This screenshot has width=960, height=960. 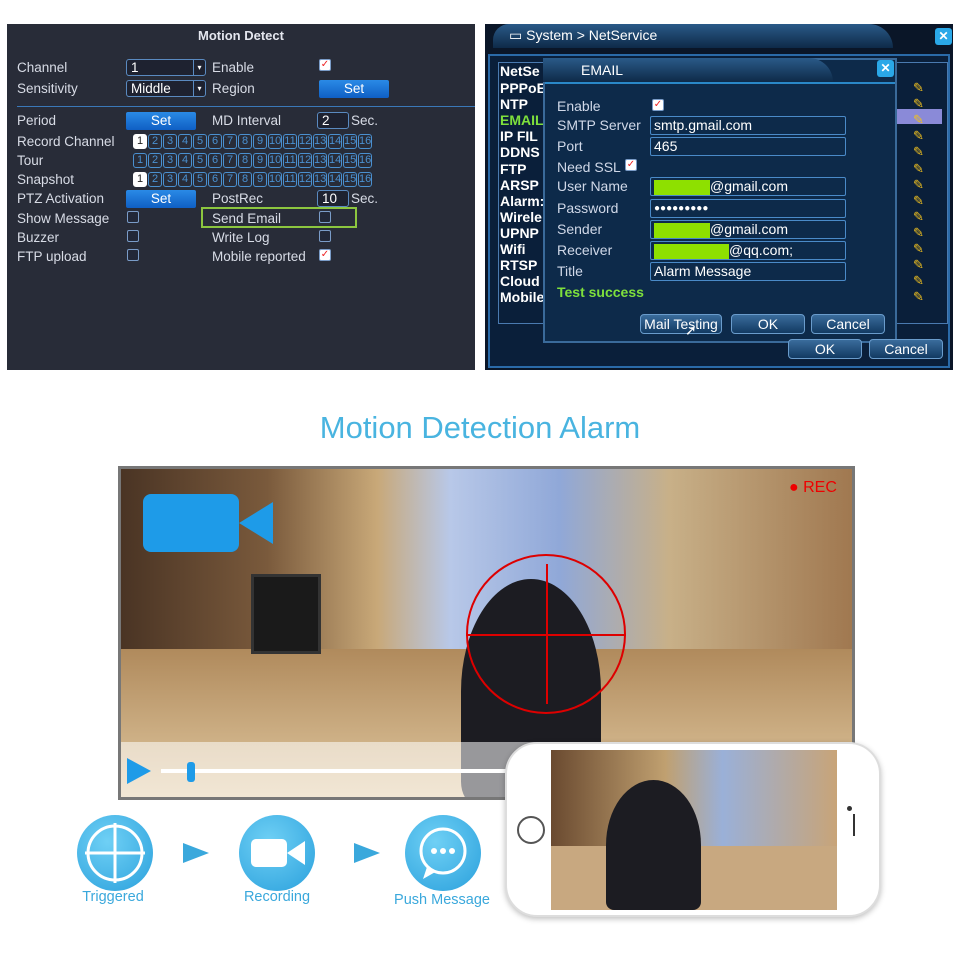 I want to click on period-set-button: Set, so click(x=161, y=121).